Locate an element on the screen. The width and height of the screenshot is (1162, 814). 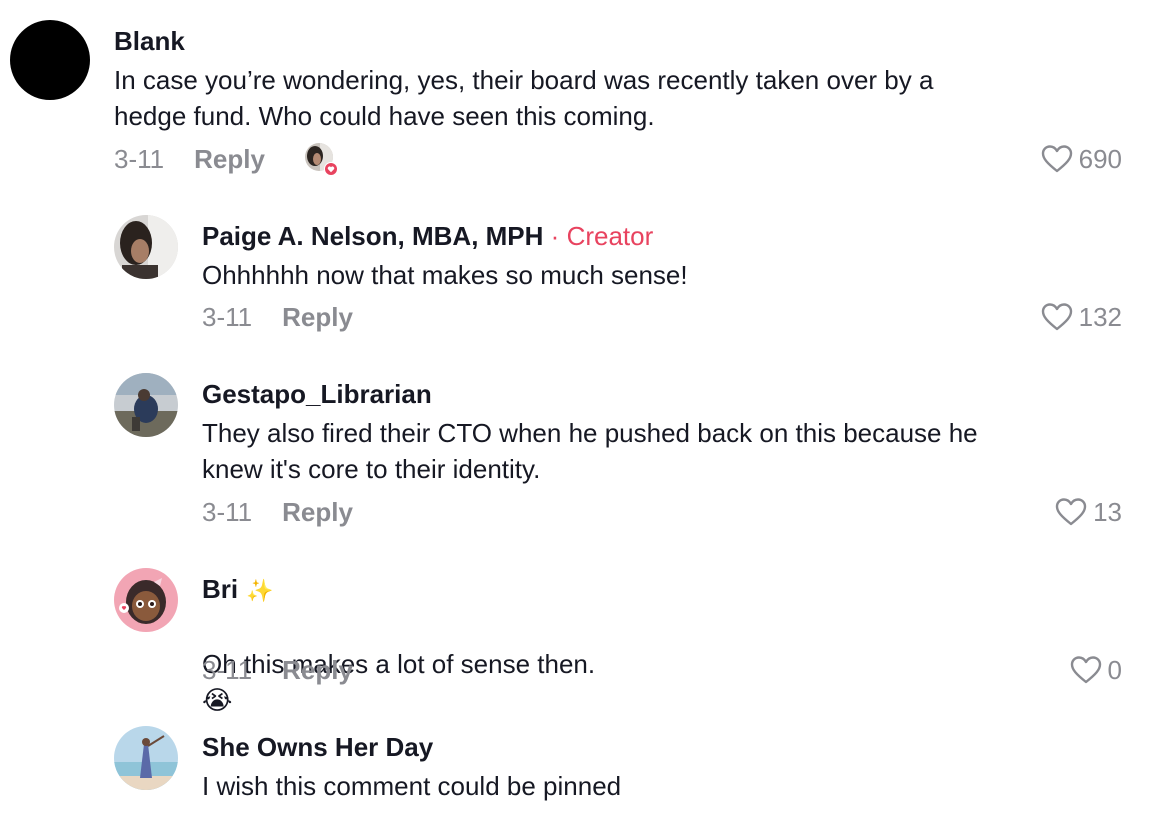
creator-liked-avatar is located at coordinates (321, 159).